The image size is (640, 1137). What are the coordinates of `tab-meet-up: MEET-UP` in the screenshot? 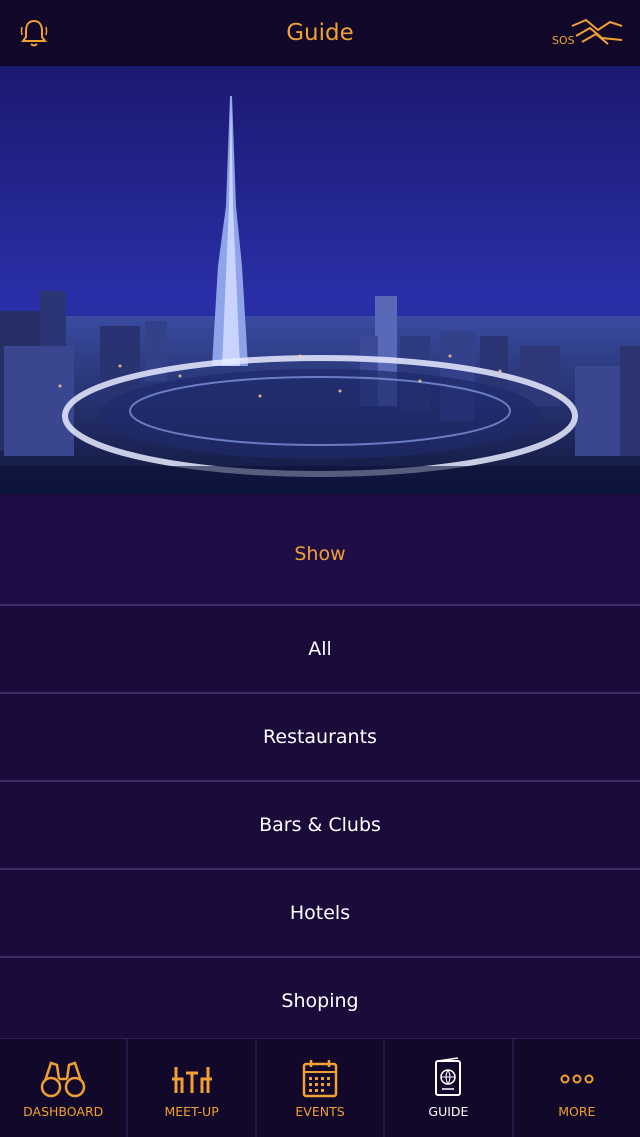 It's located at (192, 1088).